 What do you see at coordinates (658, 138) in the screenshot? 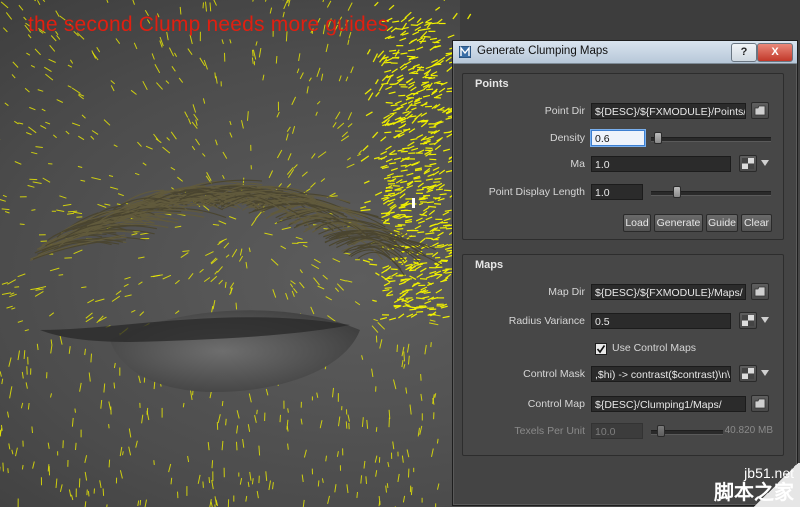
I see `density-slider-thumb` at bounding box center [658, 138].